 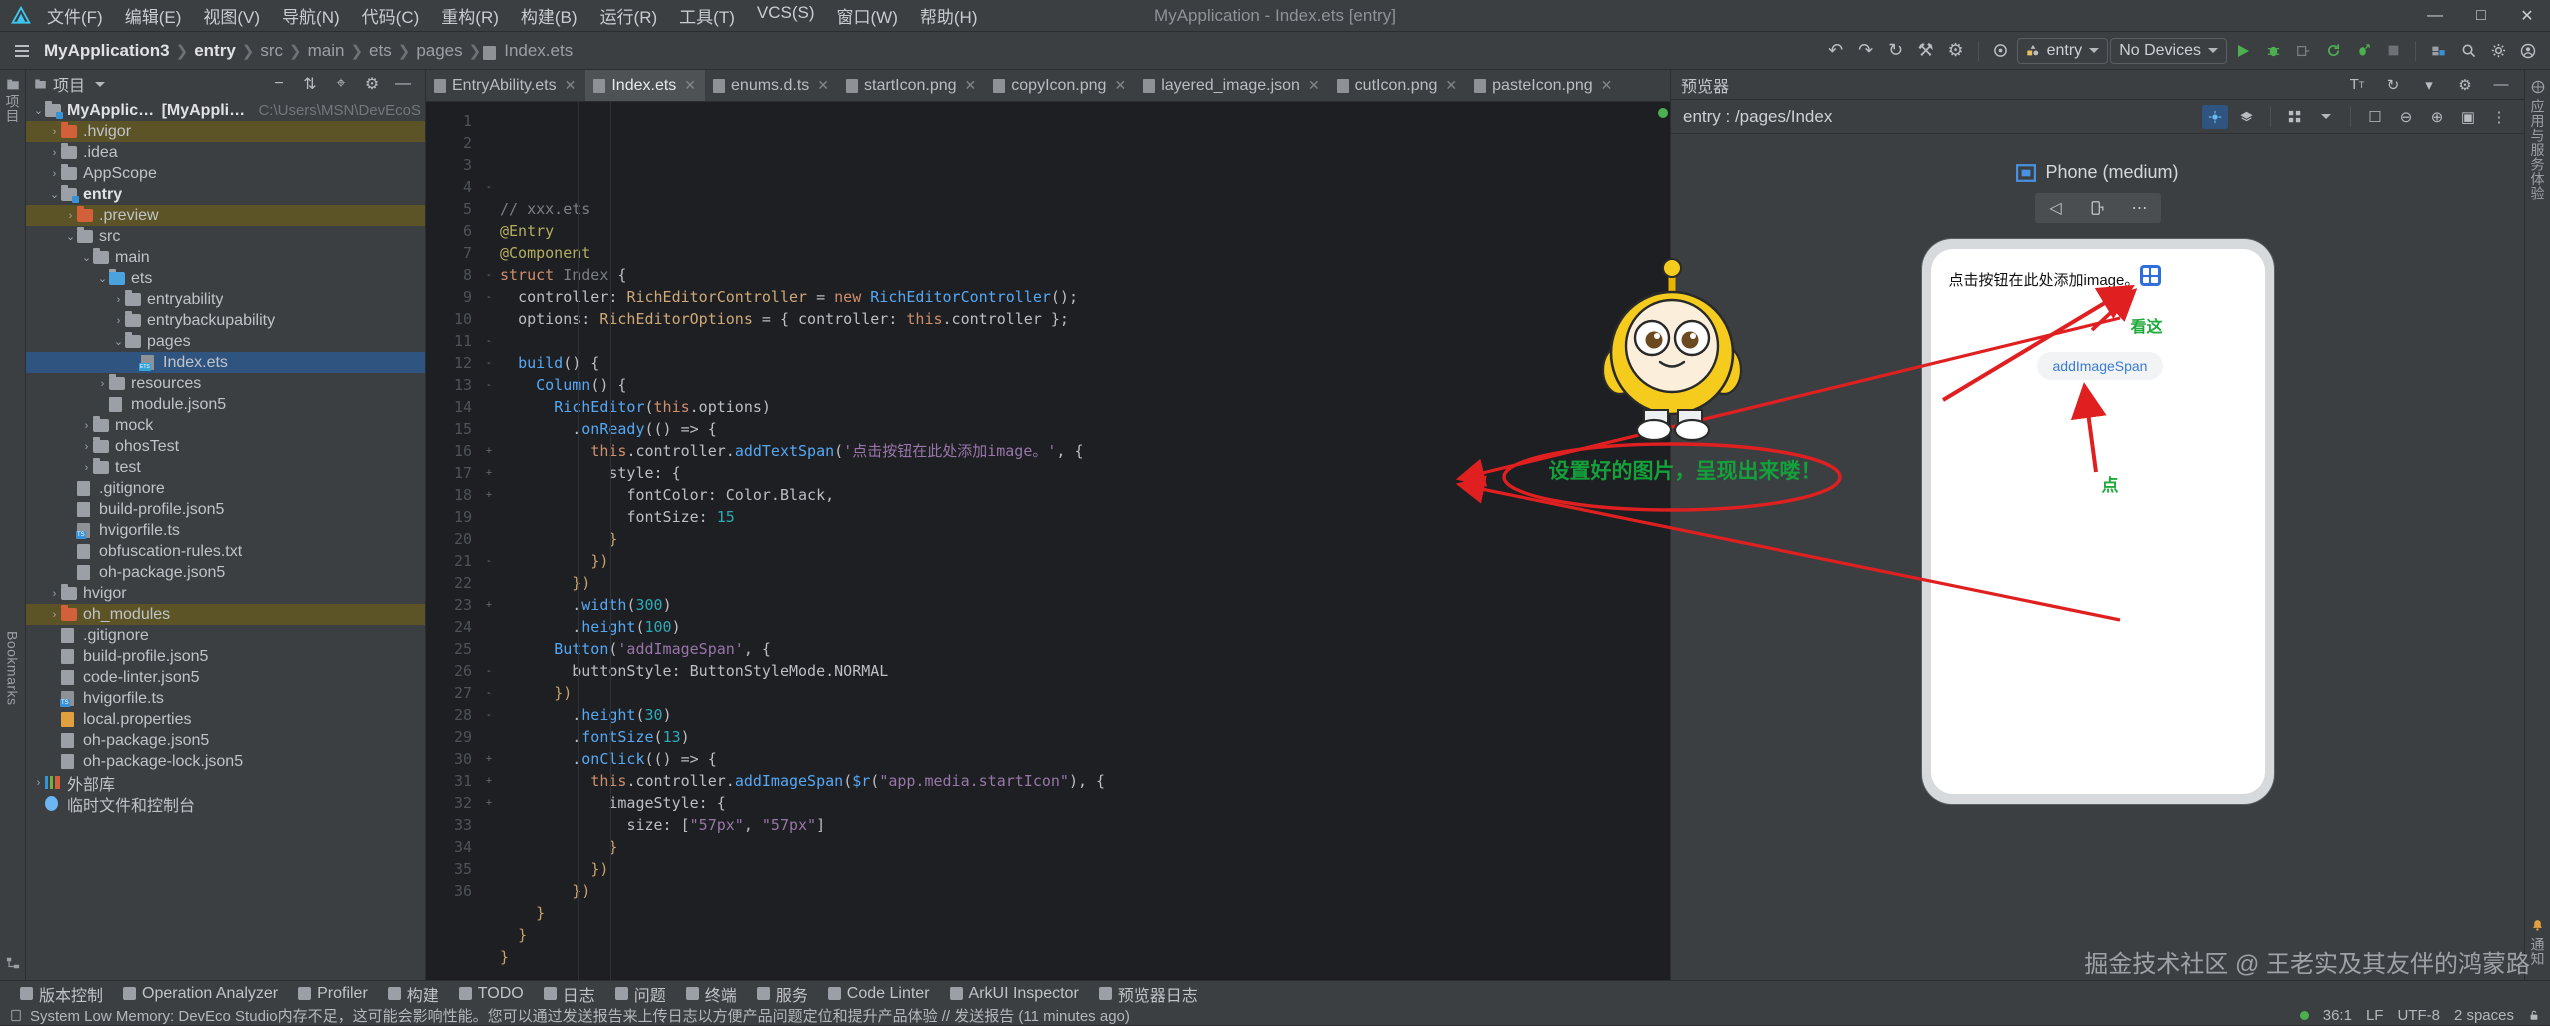 What do you see at coordinates (225, 593) in the screenshot?
I see `tree-node-hvigor: › hvigor` at bounding box center [225, 593].